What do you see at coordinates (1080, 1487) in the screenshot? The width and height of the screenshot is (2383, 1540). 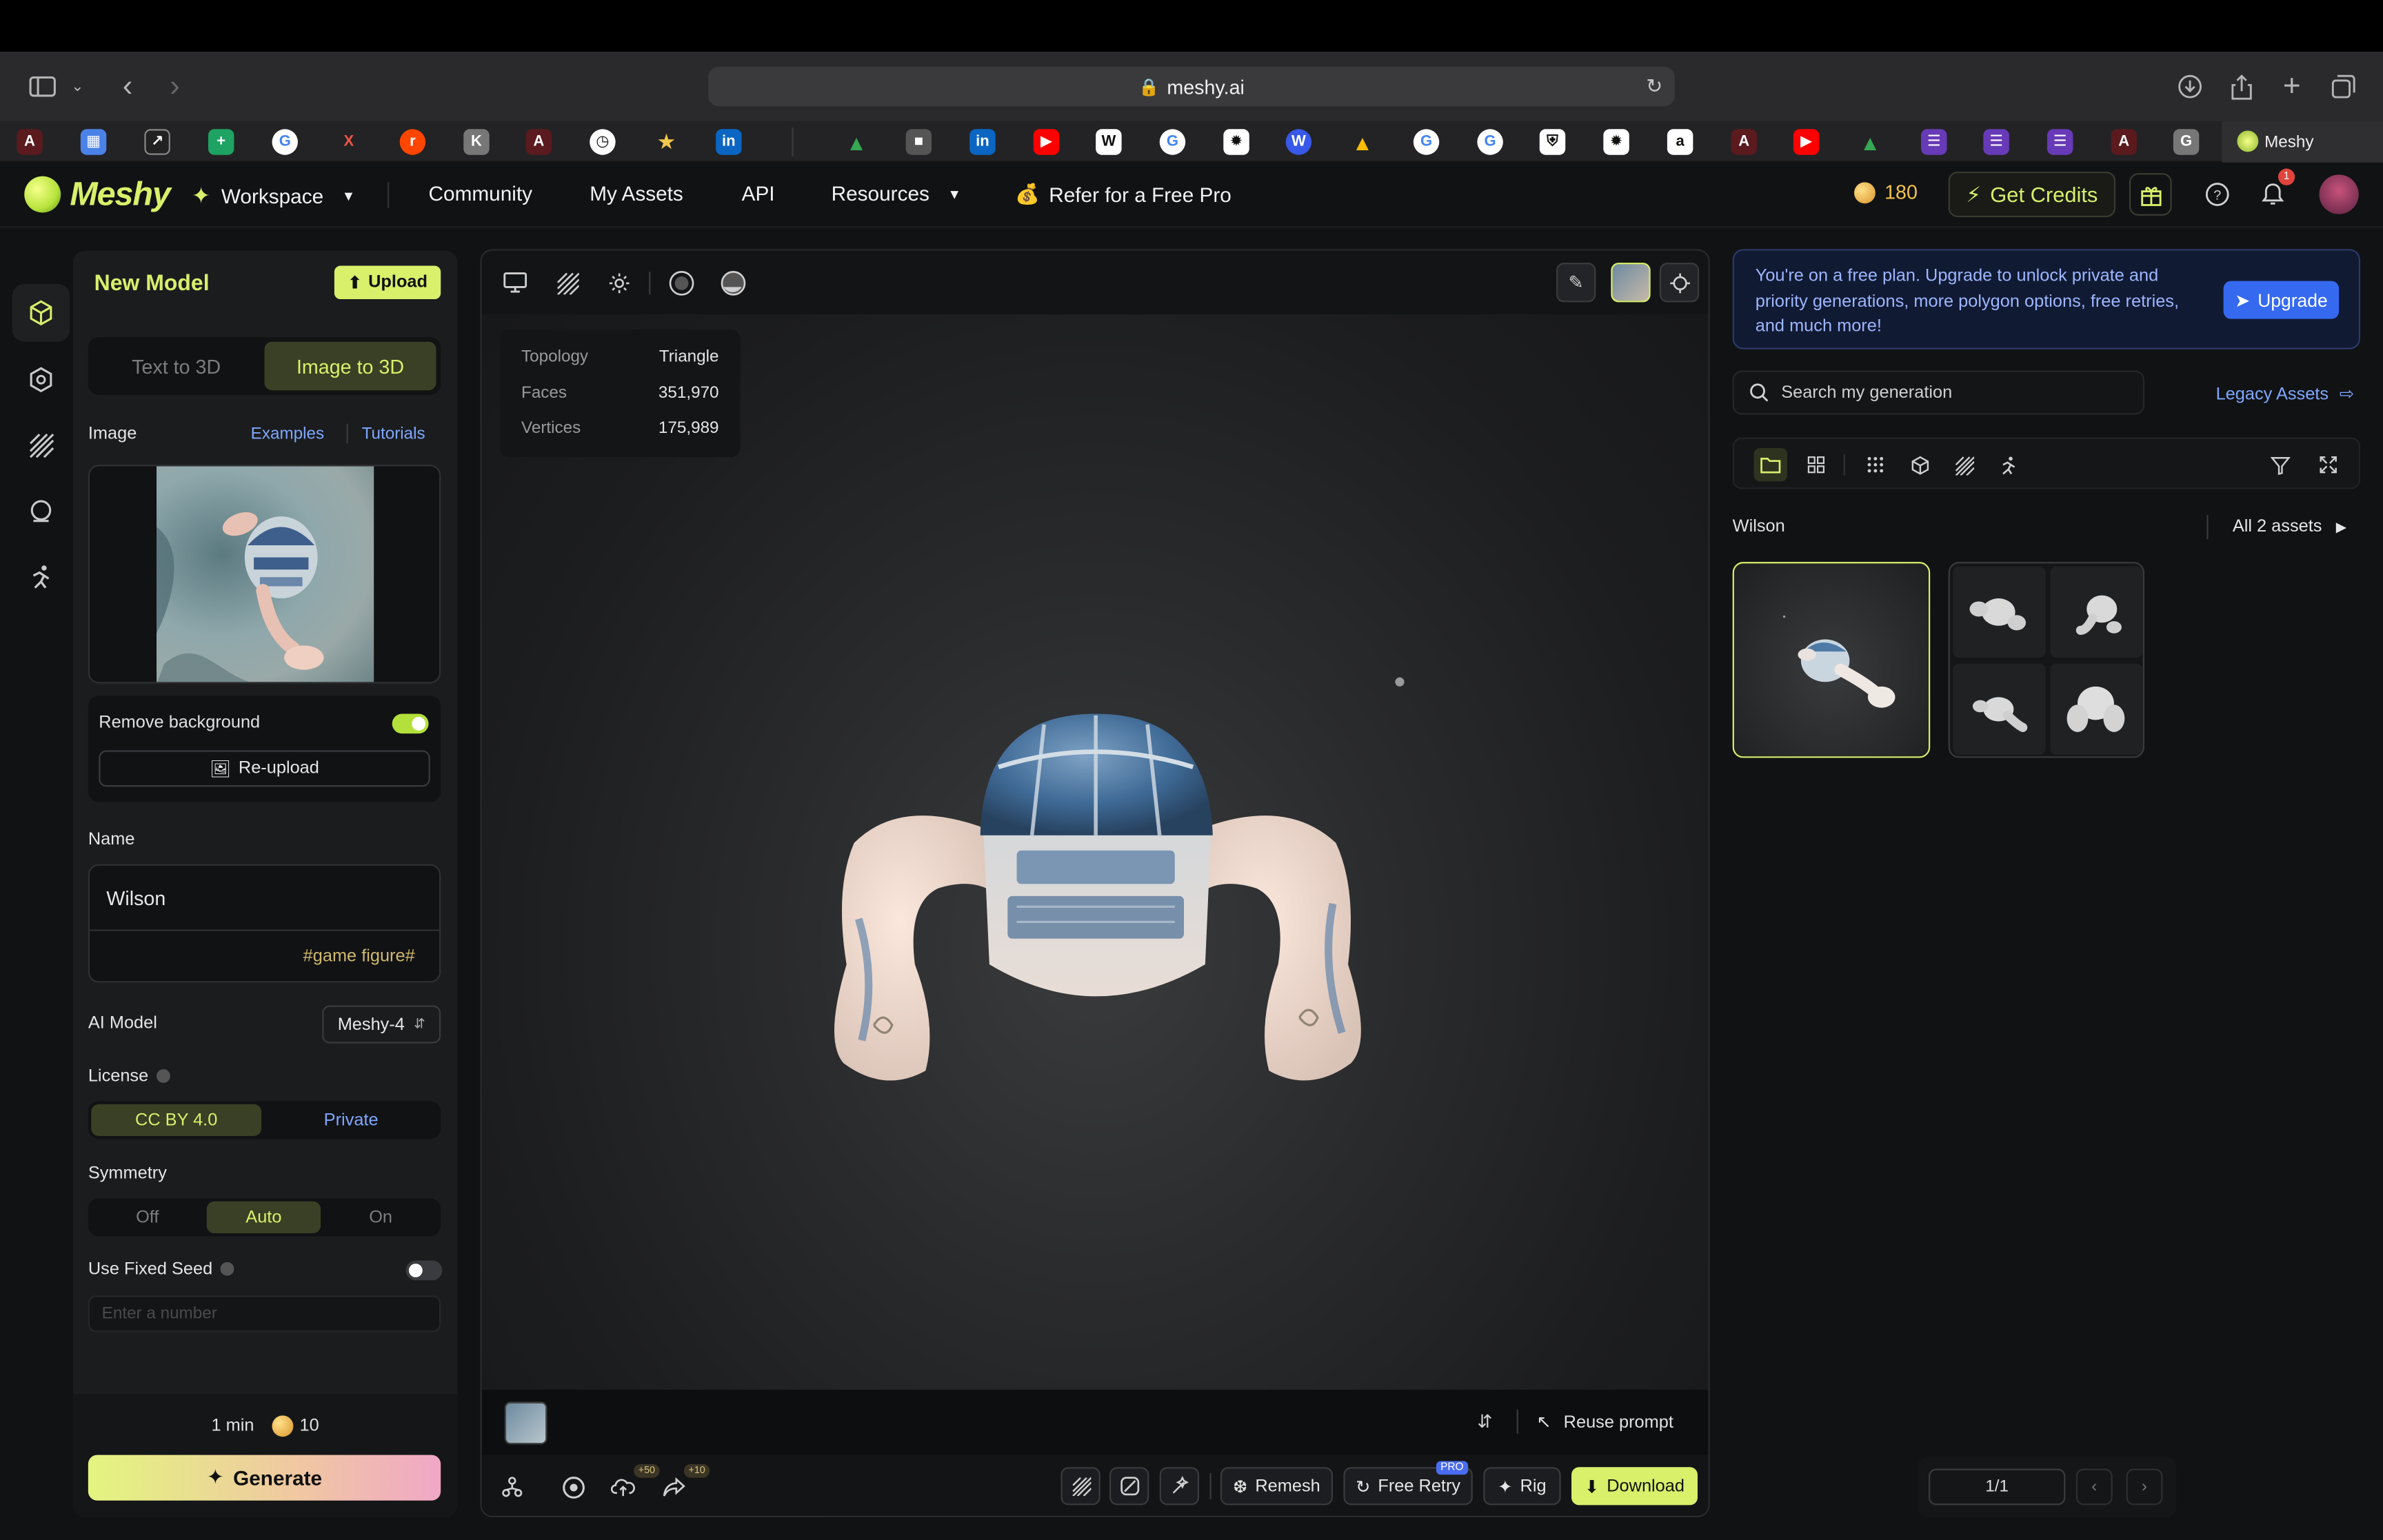 I see `texture-button` at bounding box center [1080, 1487].